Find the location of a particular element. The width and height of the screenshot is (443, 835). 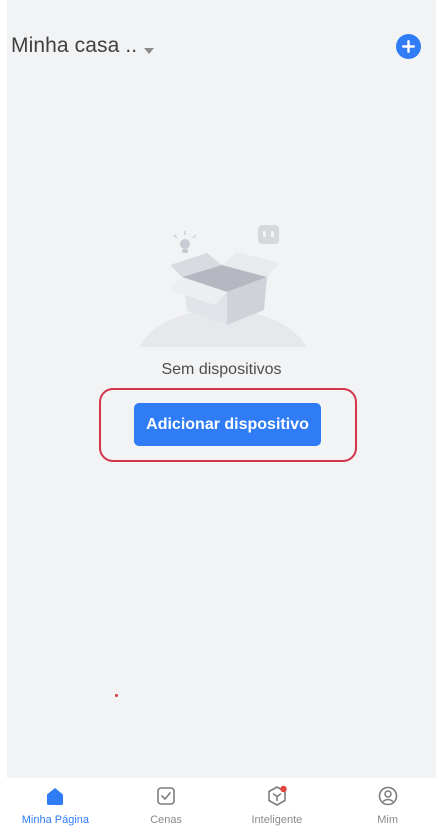

bottom-navigation: Minha Página Cenas Inteligente Mim is located at coordinates (221, 806).